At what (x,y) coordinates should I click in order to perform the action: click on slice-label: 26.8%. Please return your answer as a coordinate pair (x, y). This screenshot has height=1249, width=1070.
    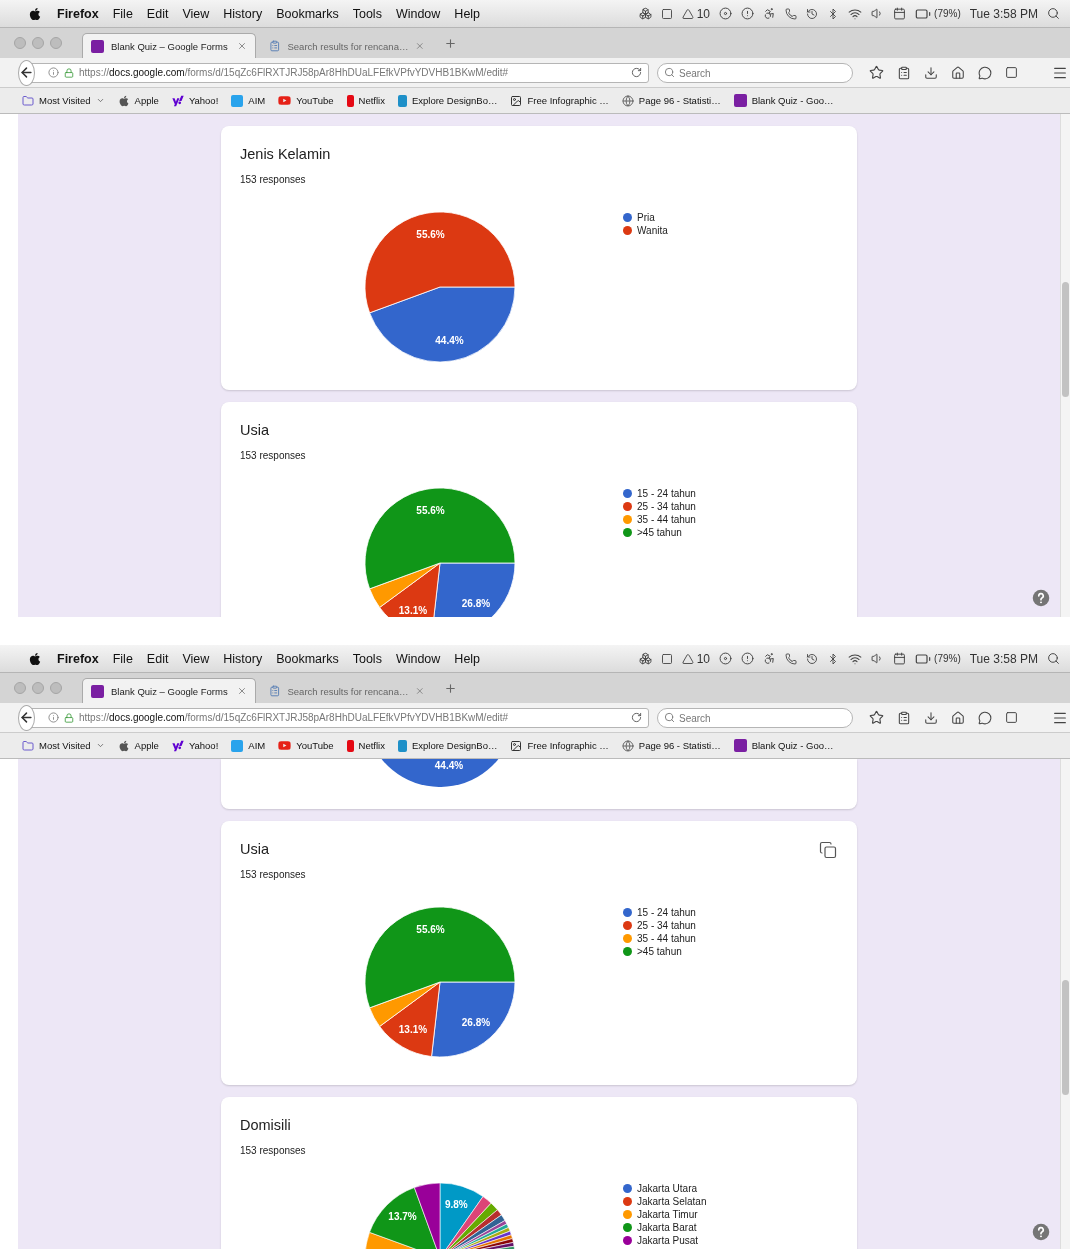
    Looking at the image, I should click on (476, 604).